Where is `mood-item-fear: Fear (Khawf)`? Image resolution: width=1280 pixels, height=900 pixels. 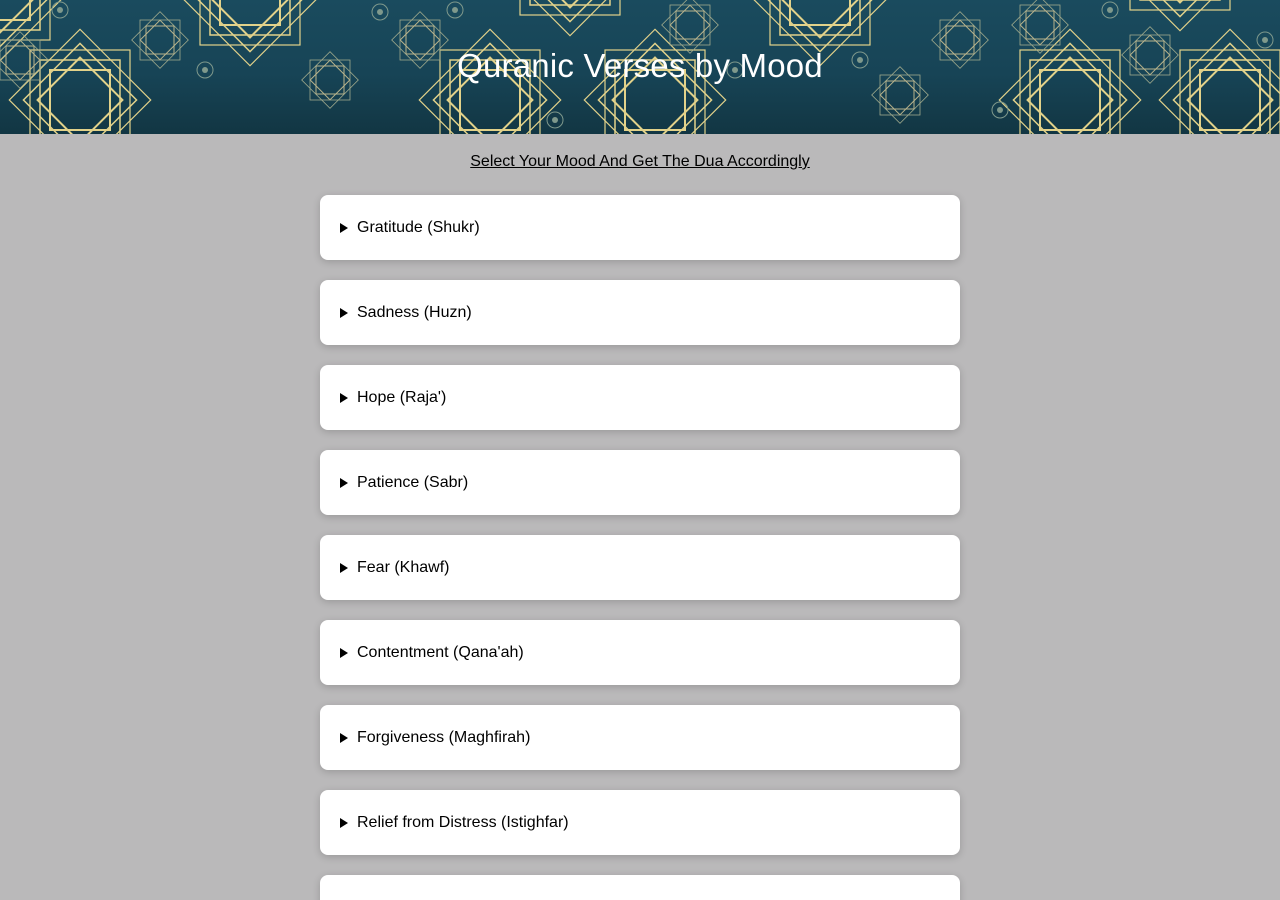
mood-item-fear: Fear (Khawf) is located at coordinates (640, 567).